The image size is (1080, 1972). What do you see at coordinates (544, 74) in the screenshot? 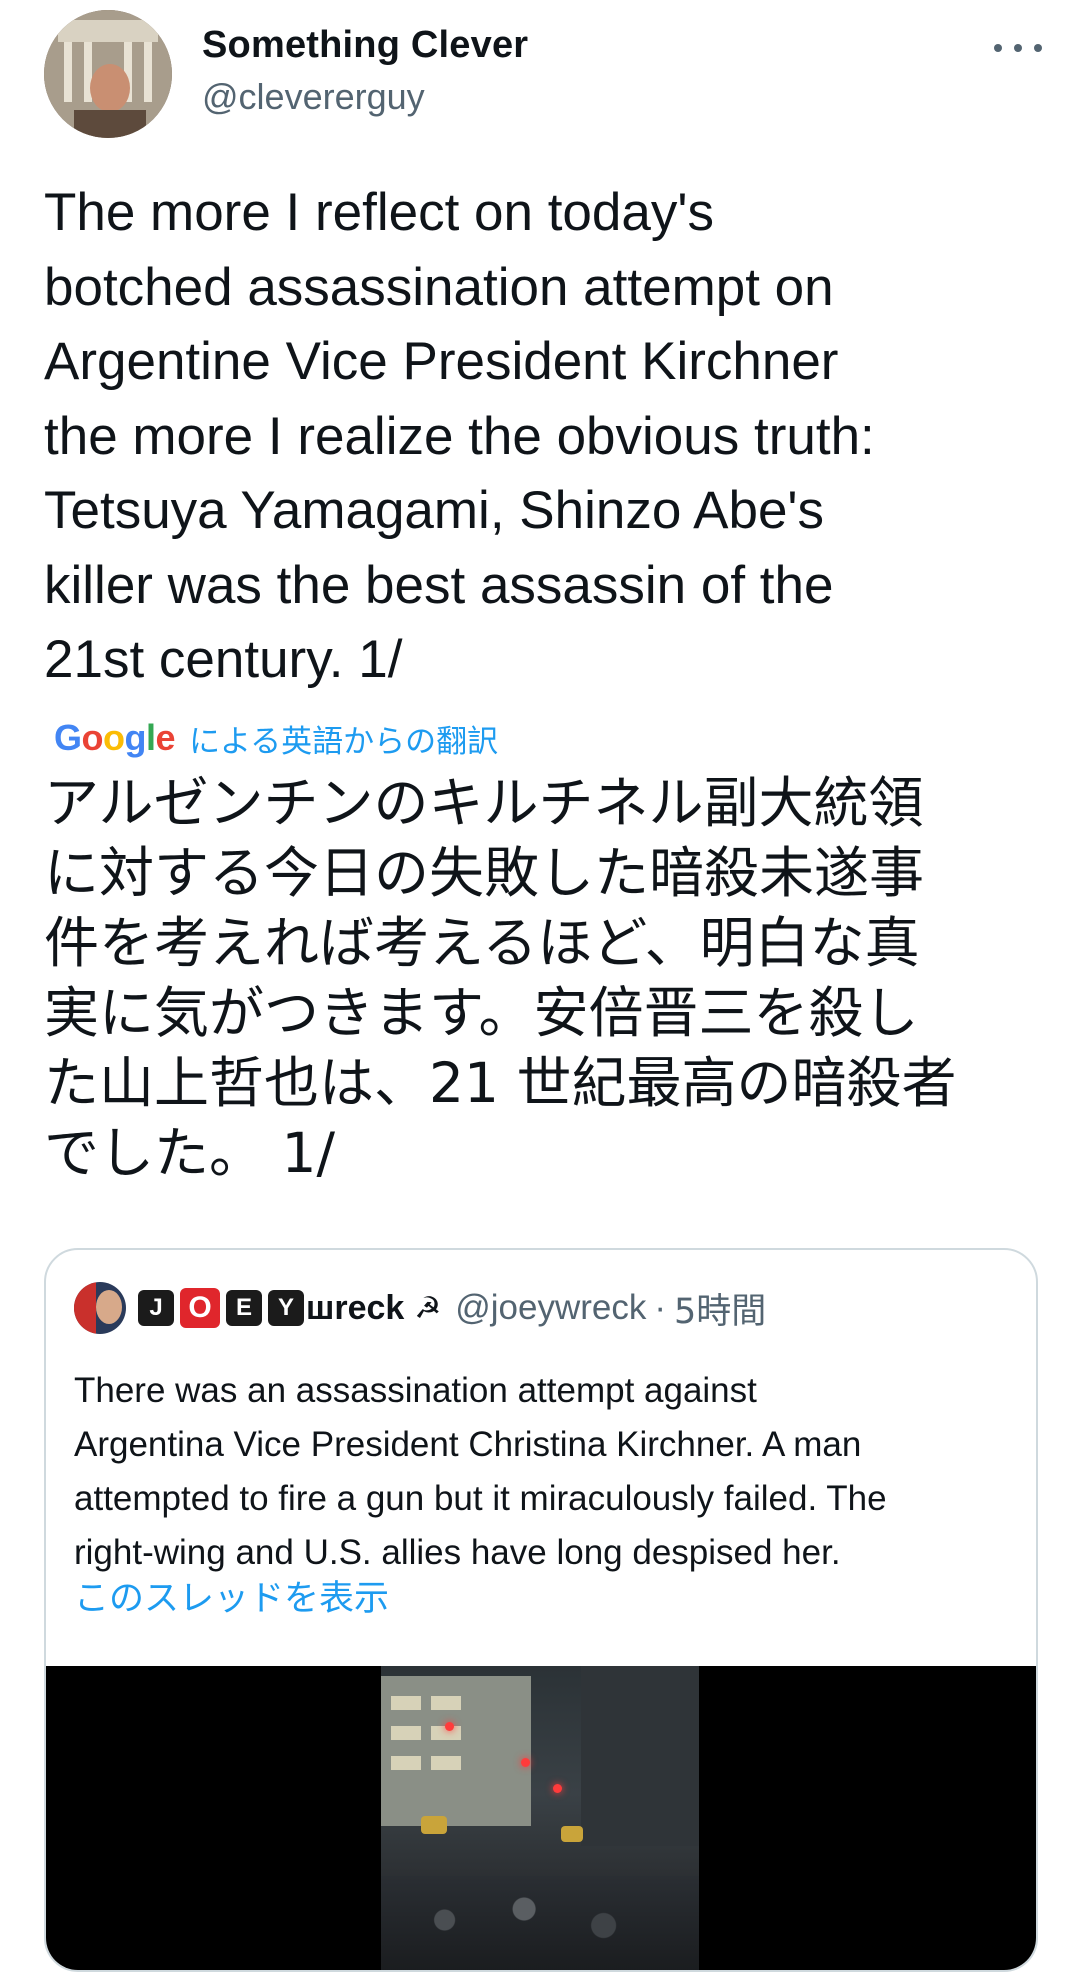
I see `tweet-header: Something Clever @clevererguy` at bounding box center [544, 74].